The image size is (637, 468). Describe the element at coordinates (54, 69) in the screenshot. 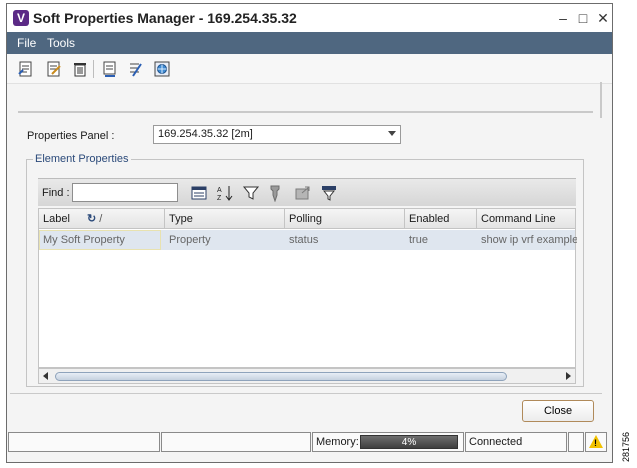

I see `edit-property-icon` at that location.